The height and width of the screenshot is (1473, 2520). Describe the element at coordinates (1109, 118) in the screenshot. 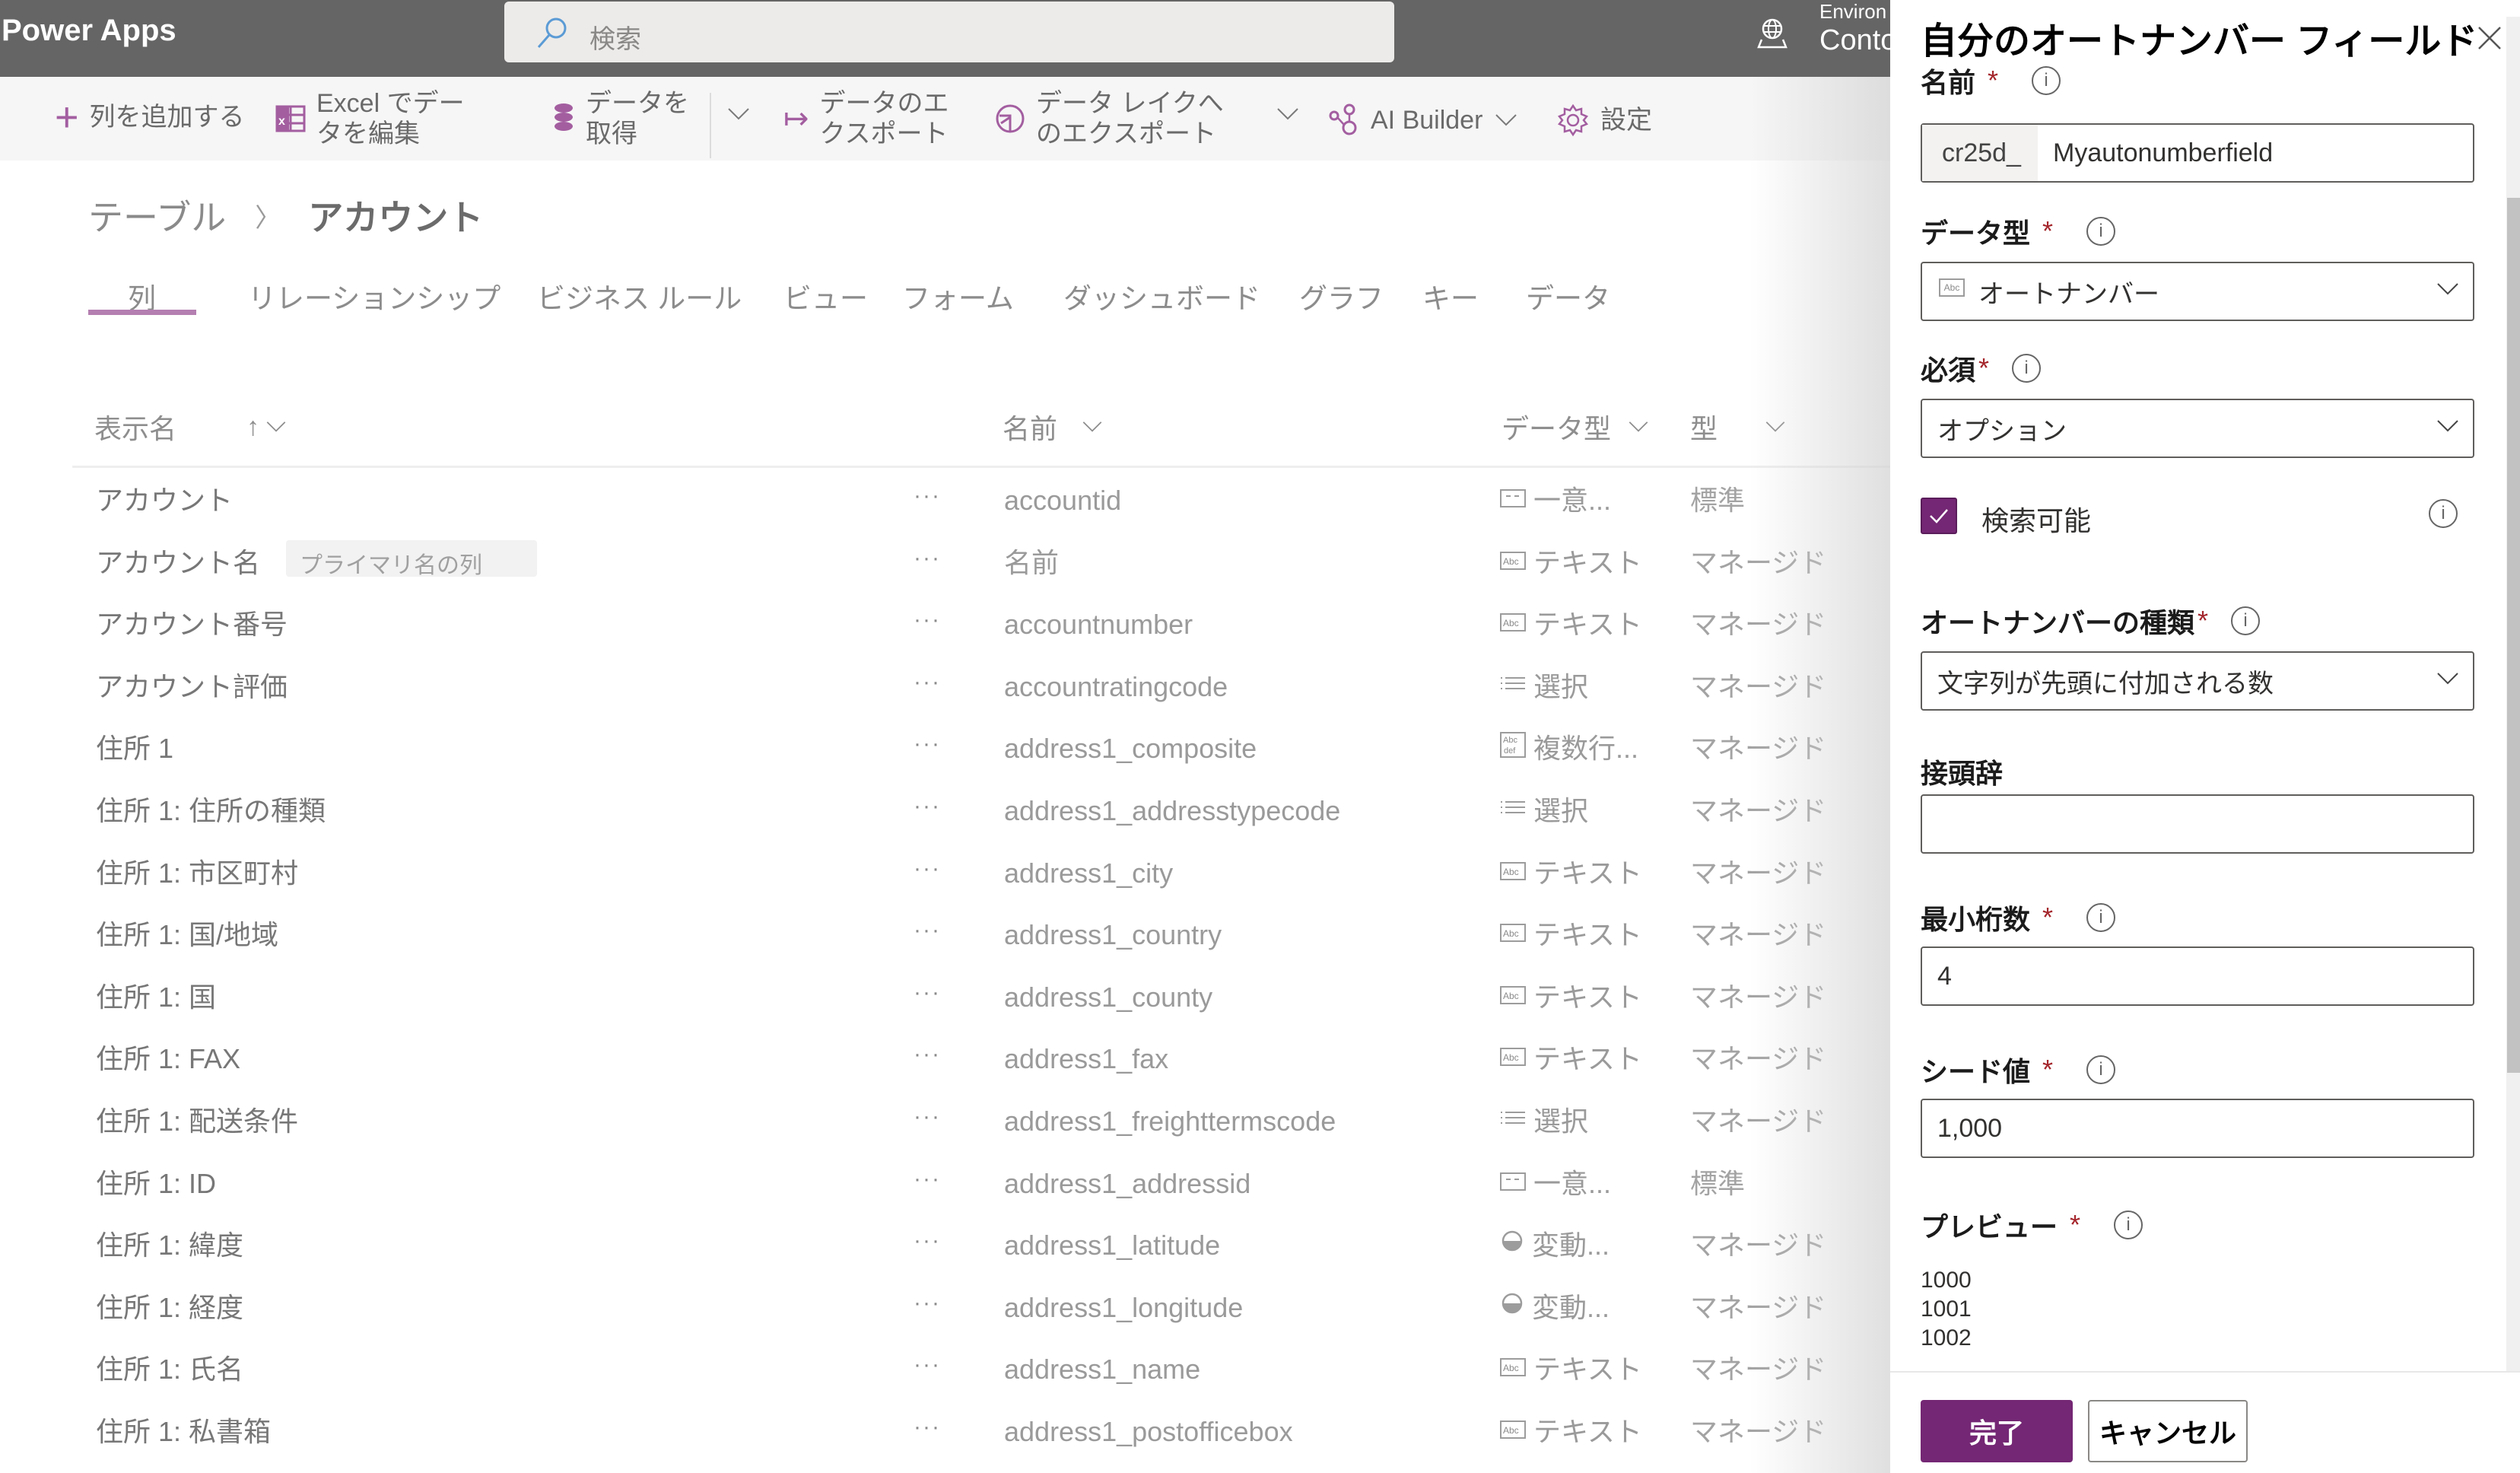

I see `export-to-data-lake-button: データ レイクへ のエクスポート` at that location.